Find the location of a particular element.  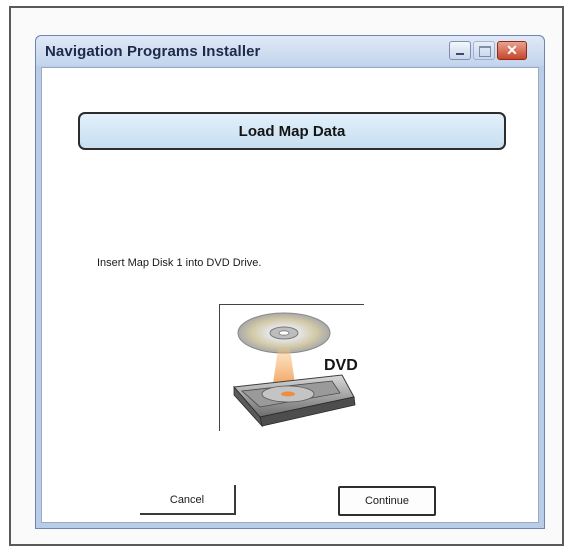

minimize-icon is located at coordinates (460, 50).